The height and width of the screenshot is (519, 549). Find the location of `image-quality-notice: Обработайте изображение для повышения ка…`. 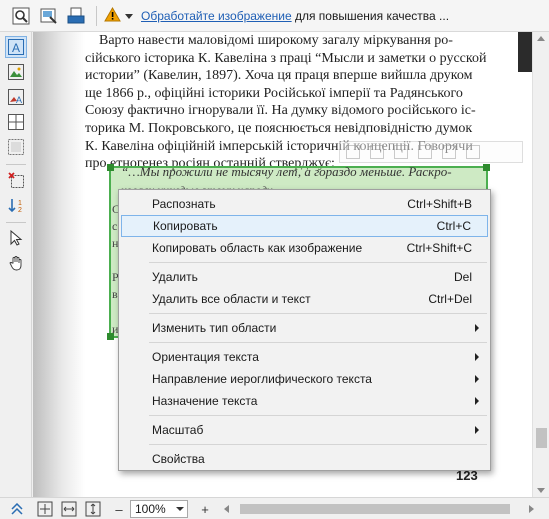

image-quality-notice: Обработайте изображение для повышения ка… is located at coordinates (295, 16).